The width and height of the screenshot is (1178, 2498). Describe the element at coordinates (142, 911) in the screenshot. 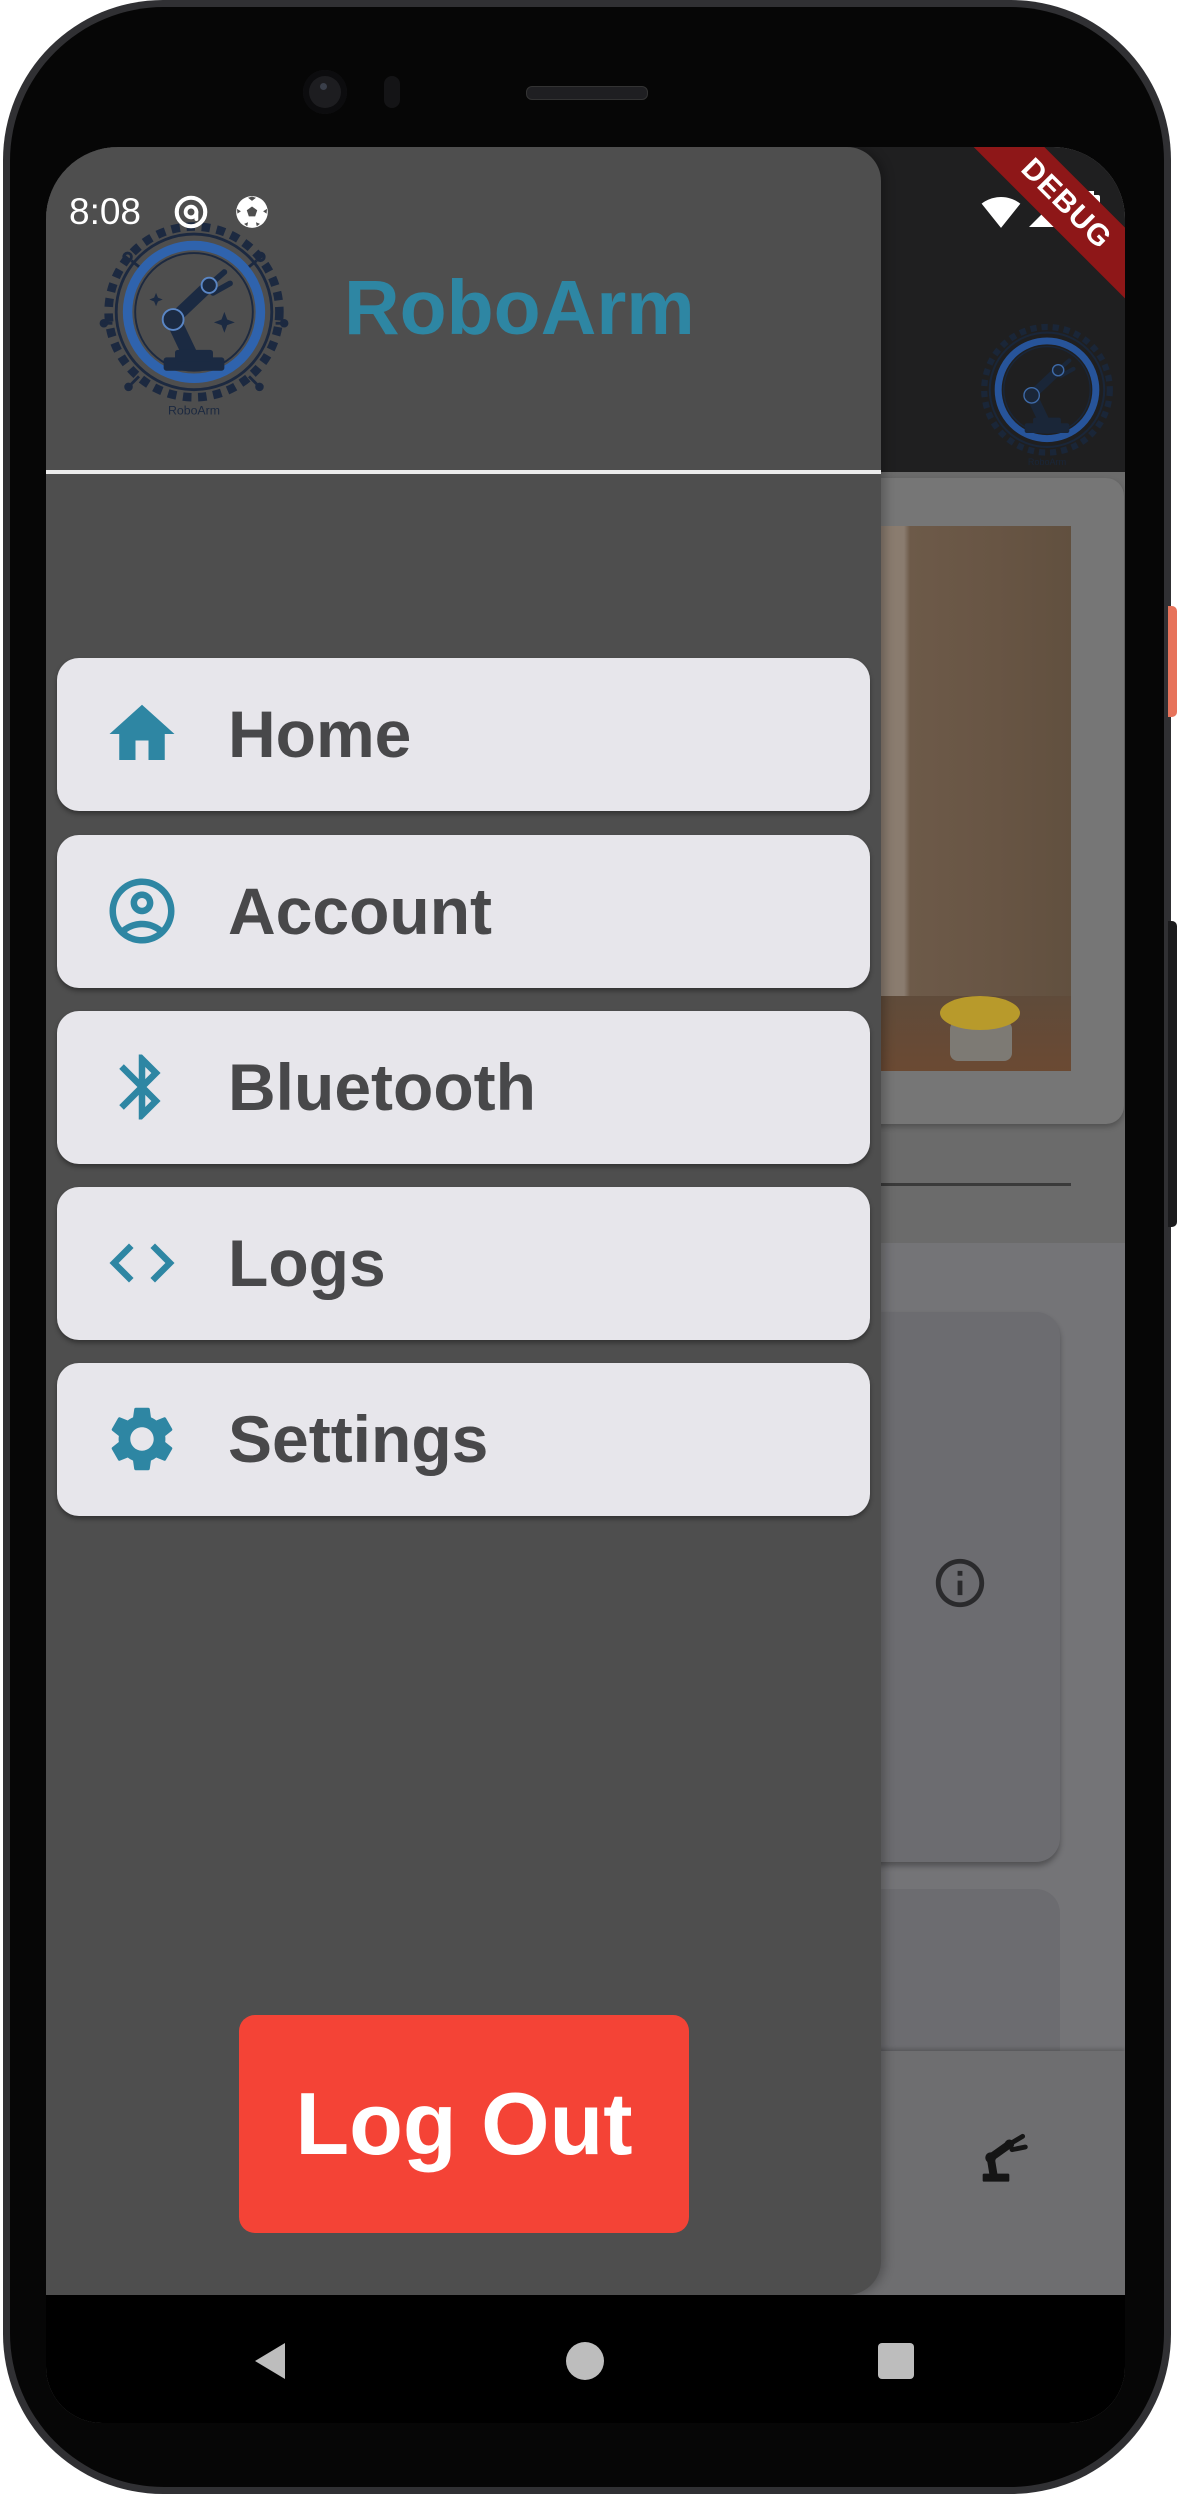

I see `account-circle-icon` at that location.